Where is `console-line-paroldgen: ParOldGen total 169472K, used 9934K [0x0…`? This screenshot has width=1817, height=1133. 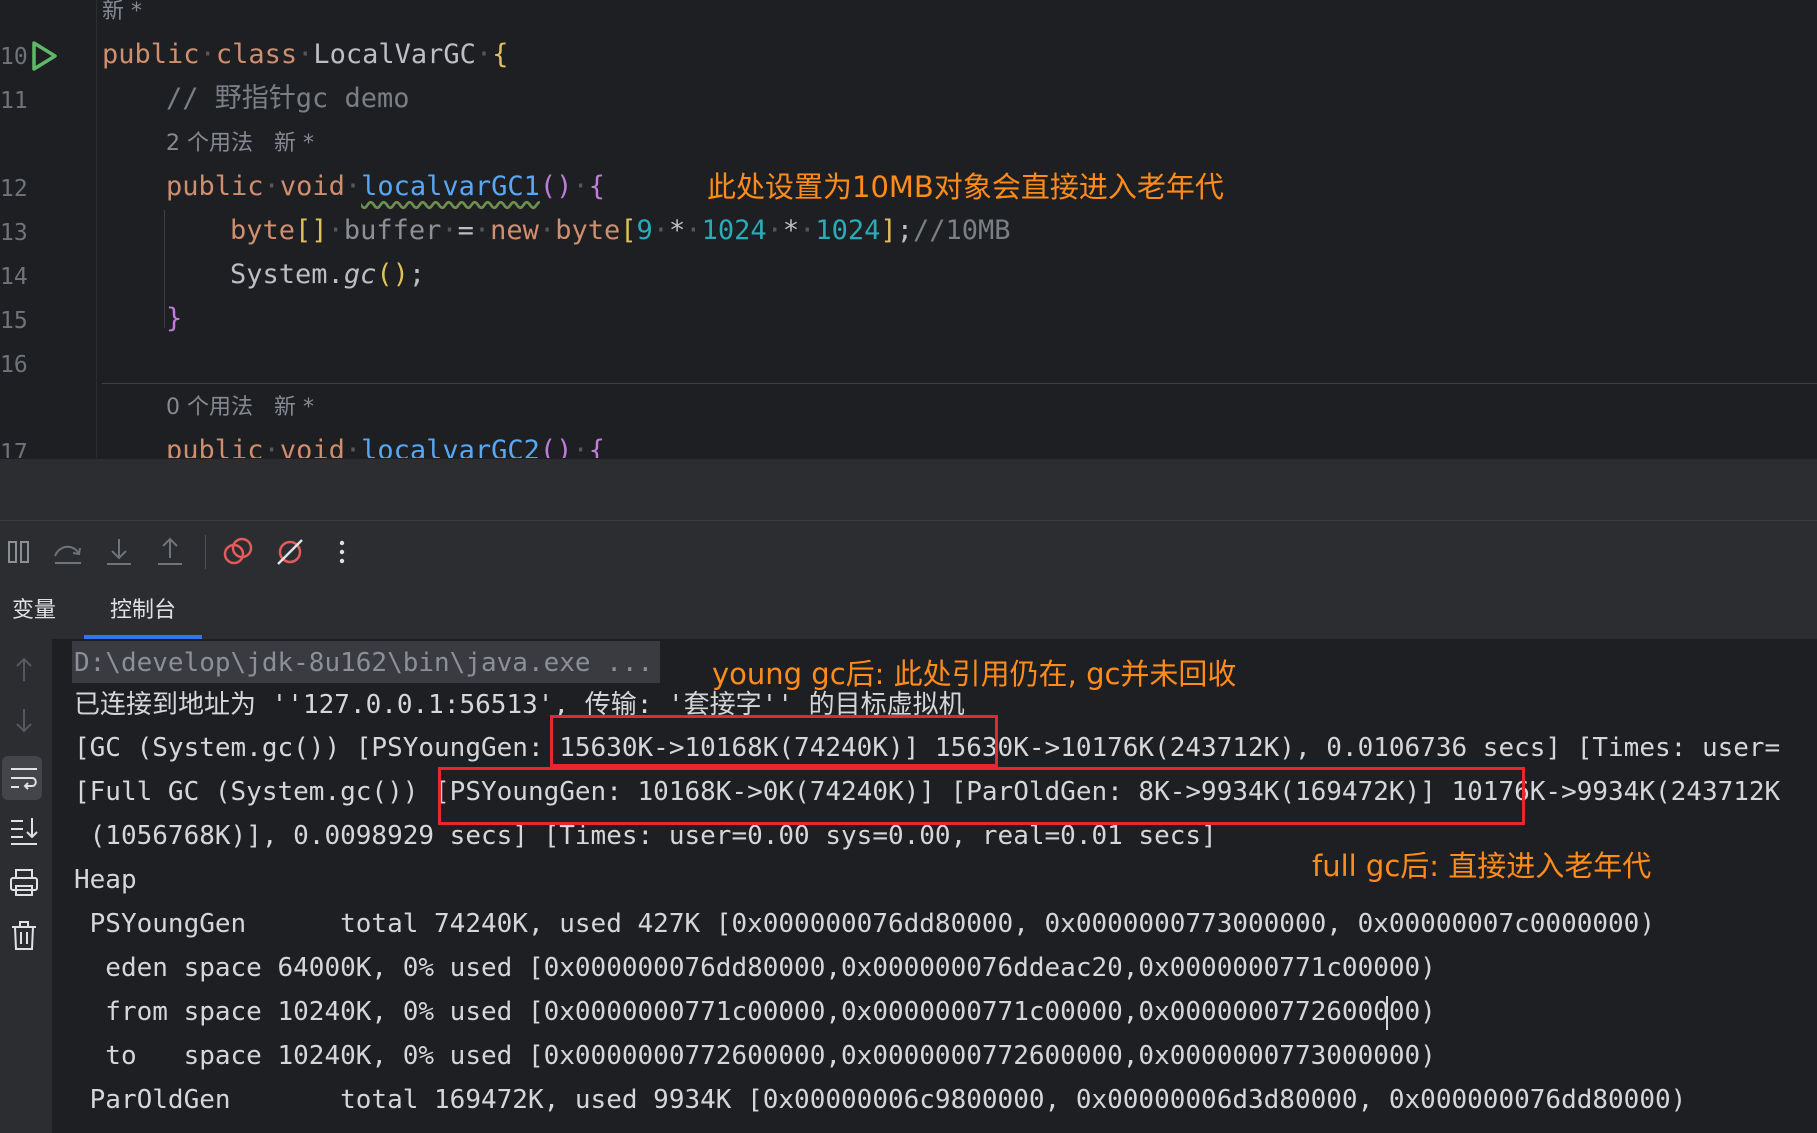 console-line-paroldgen: ParOldGen total 169472K, used 9934K [0x0… is located at coordinates (880, 1100).